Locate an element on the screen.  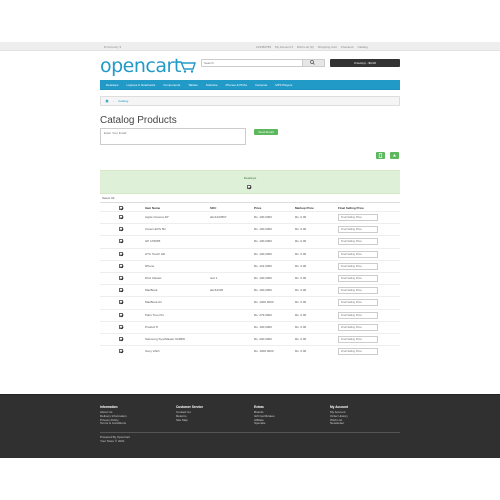
cart-button: 0 item(s) - $0.00 is located at coordinates (365, 63).